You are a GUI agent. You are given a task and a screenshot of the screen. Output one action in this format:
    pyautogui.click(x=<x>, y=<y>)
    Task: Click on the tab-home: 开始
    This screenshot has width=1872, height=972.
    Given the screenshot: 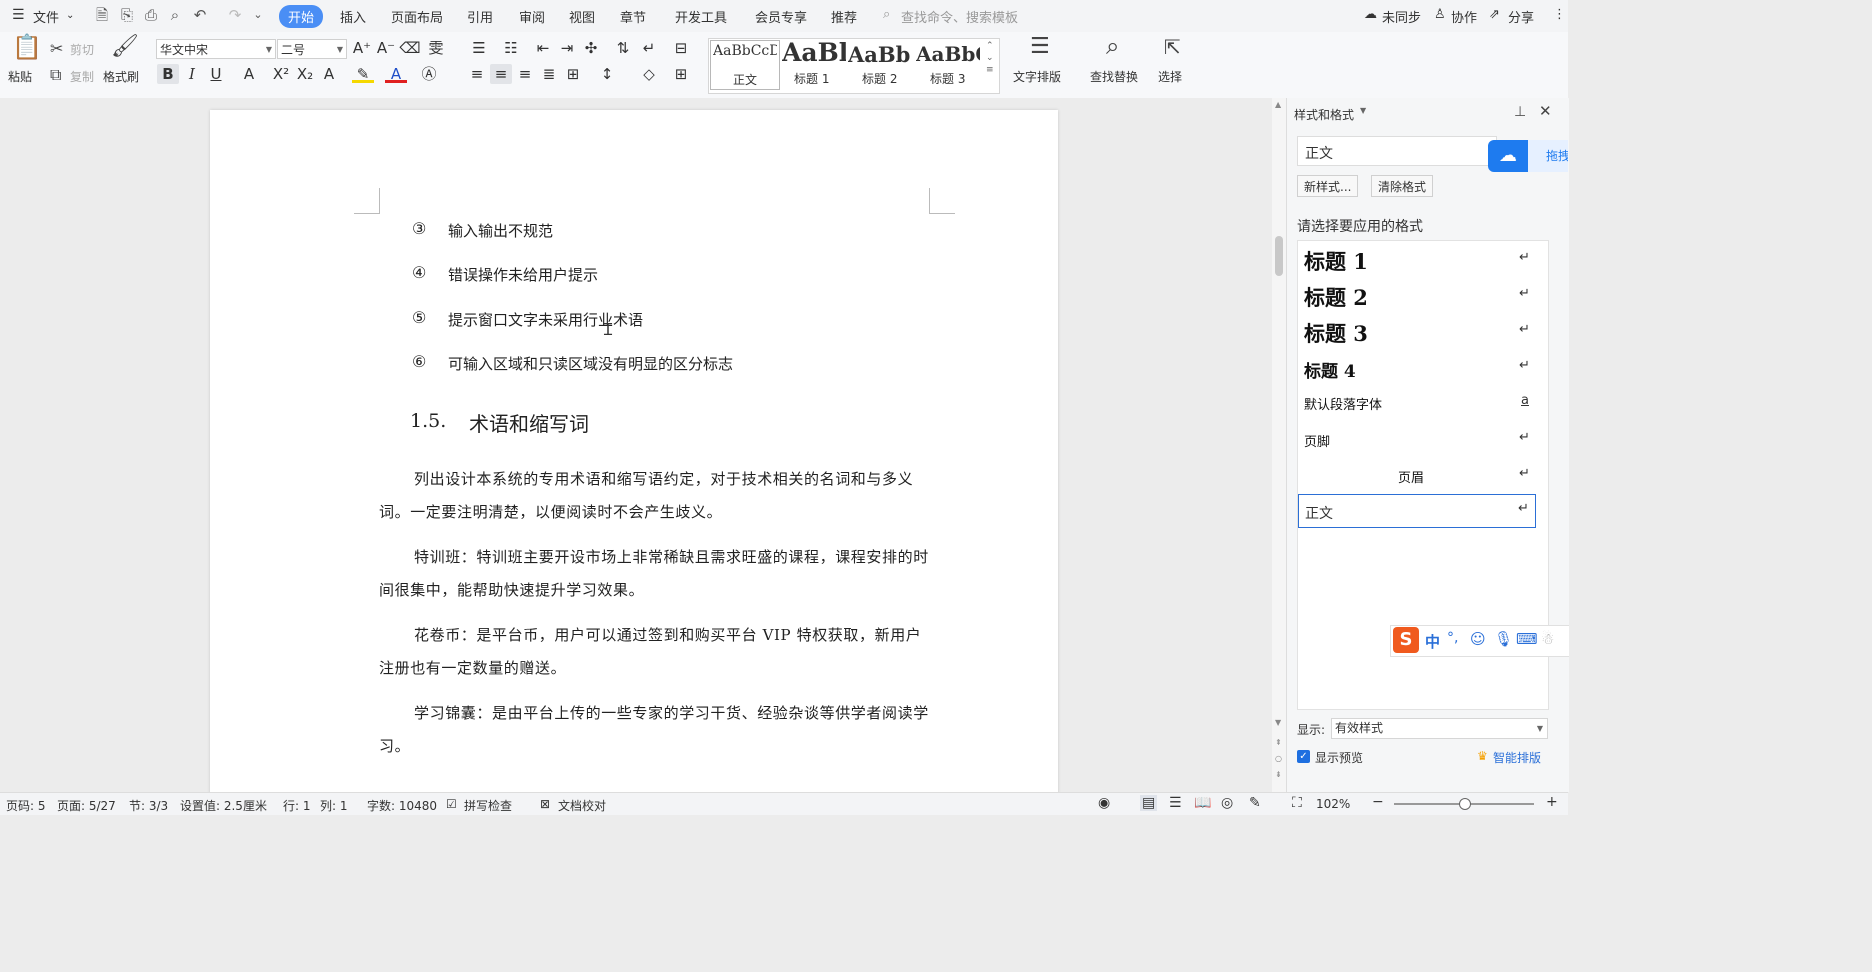 What is the action you would take?
    pyautogui.click(x=301, y=16)
    